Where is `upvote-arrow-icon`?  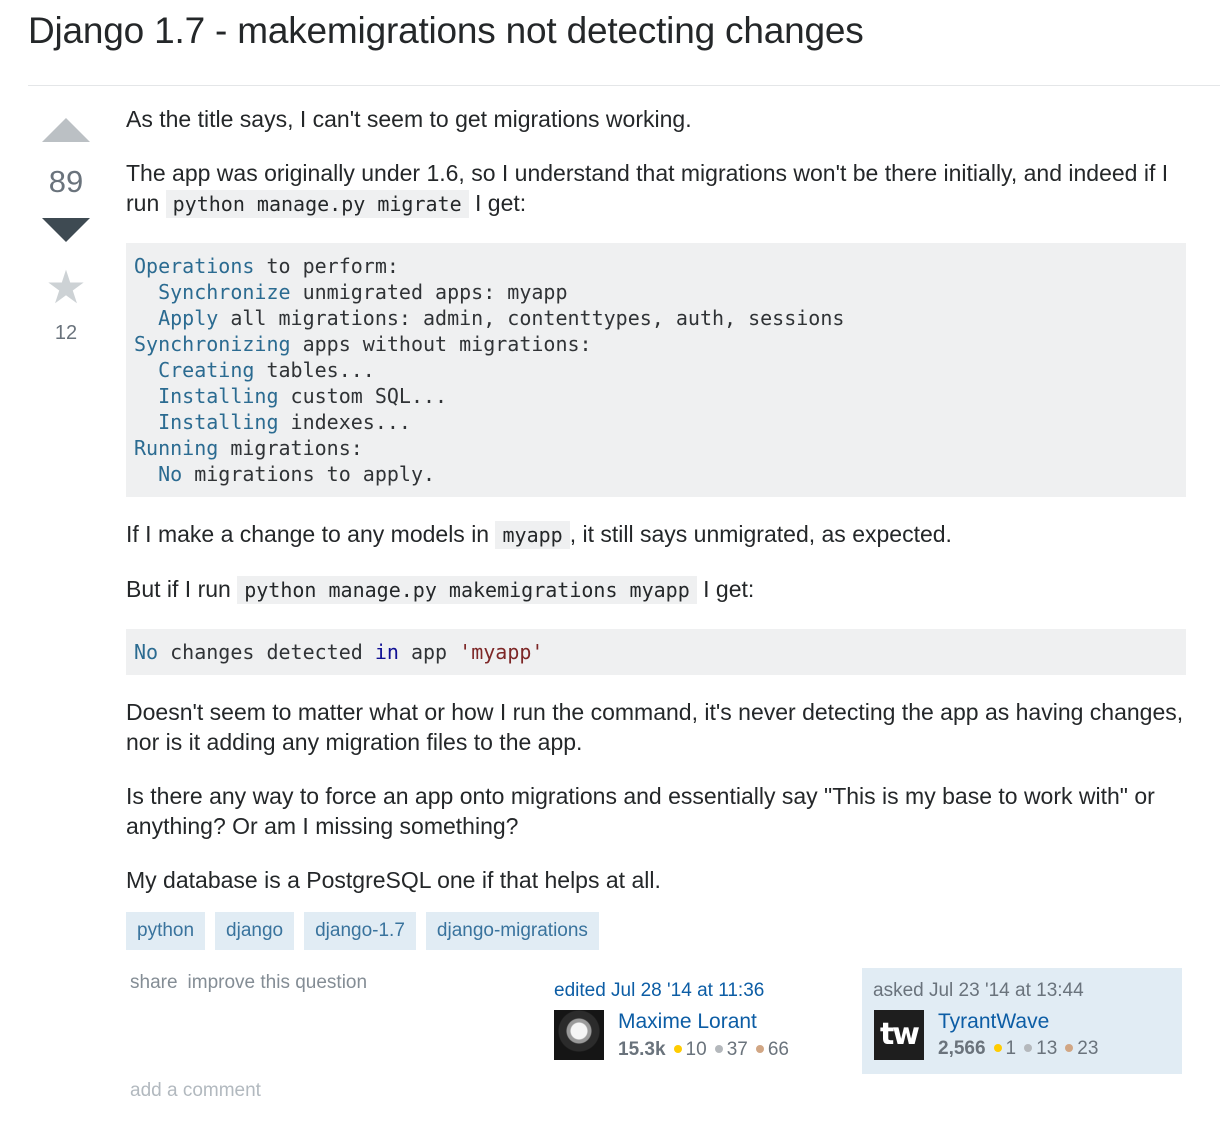
upvote-arrow-icon is located at coordinates (66, 130).